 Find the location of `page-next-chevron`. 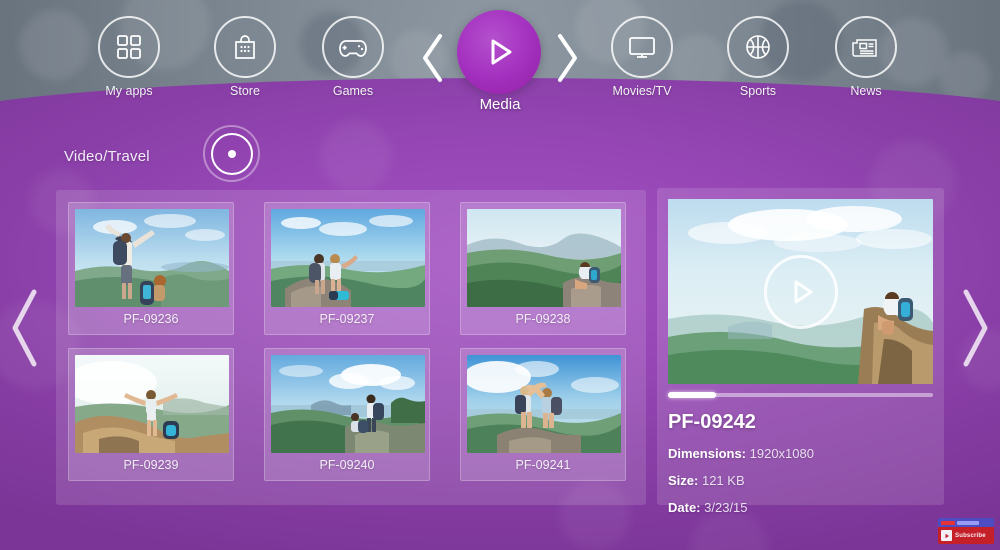

page-next-chevron is located at coordinates (975, 328).